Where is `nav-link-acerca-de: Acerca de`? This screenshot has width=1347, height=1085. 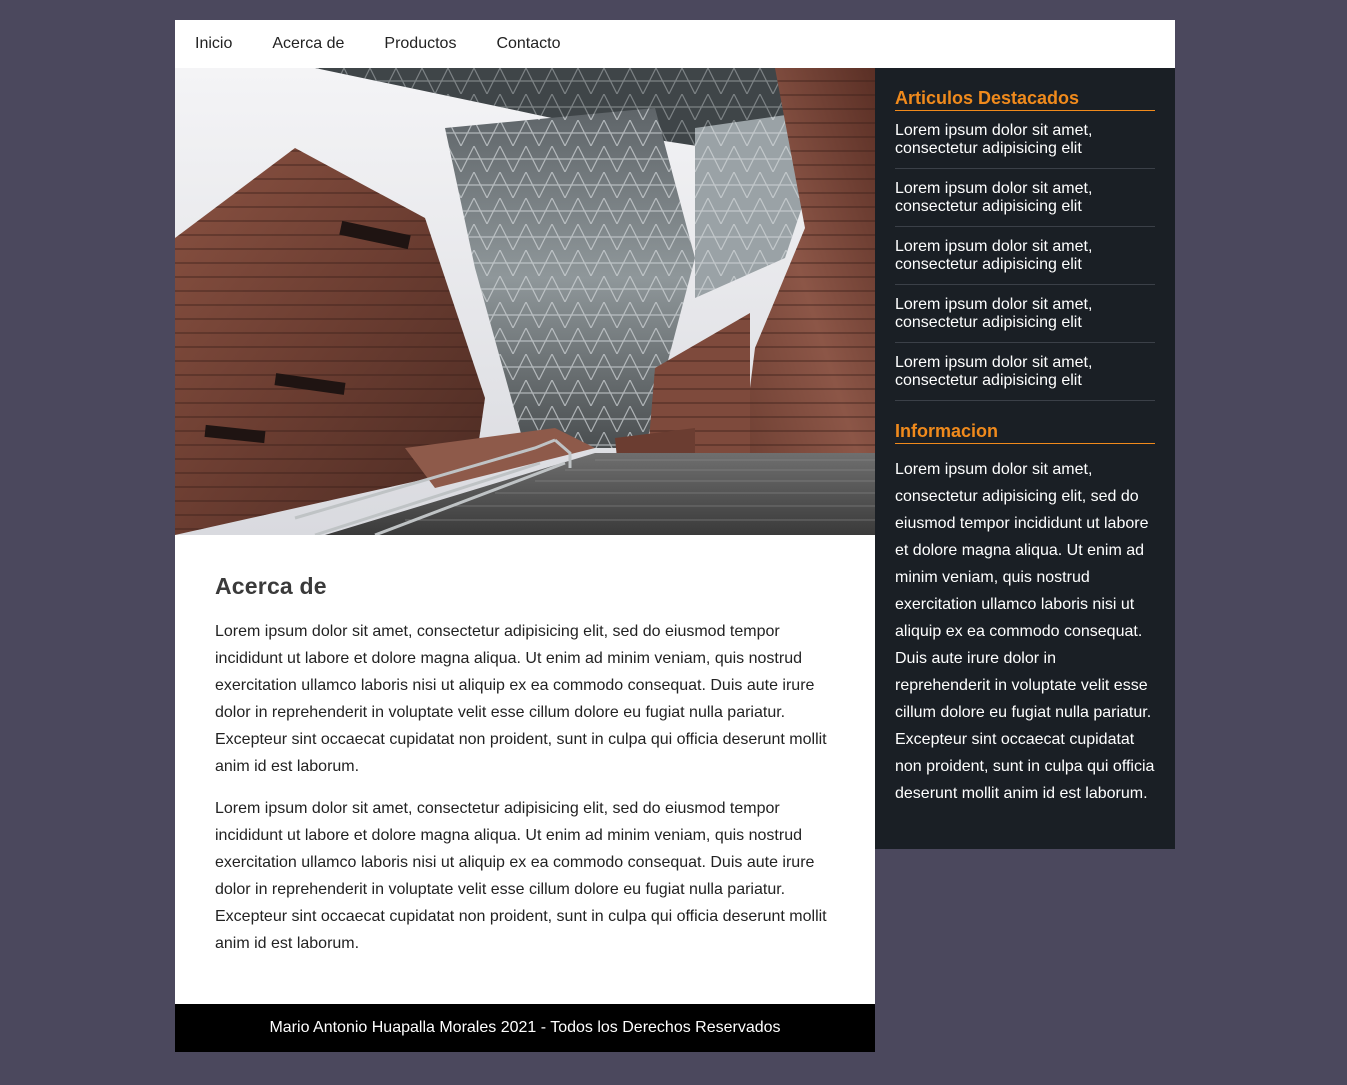
nav-link-acerca-de: Acerca de is located at coordinates (308, 44).